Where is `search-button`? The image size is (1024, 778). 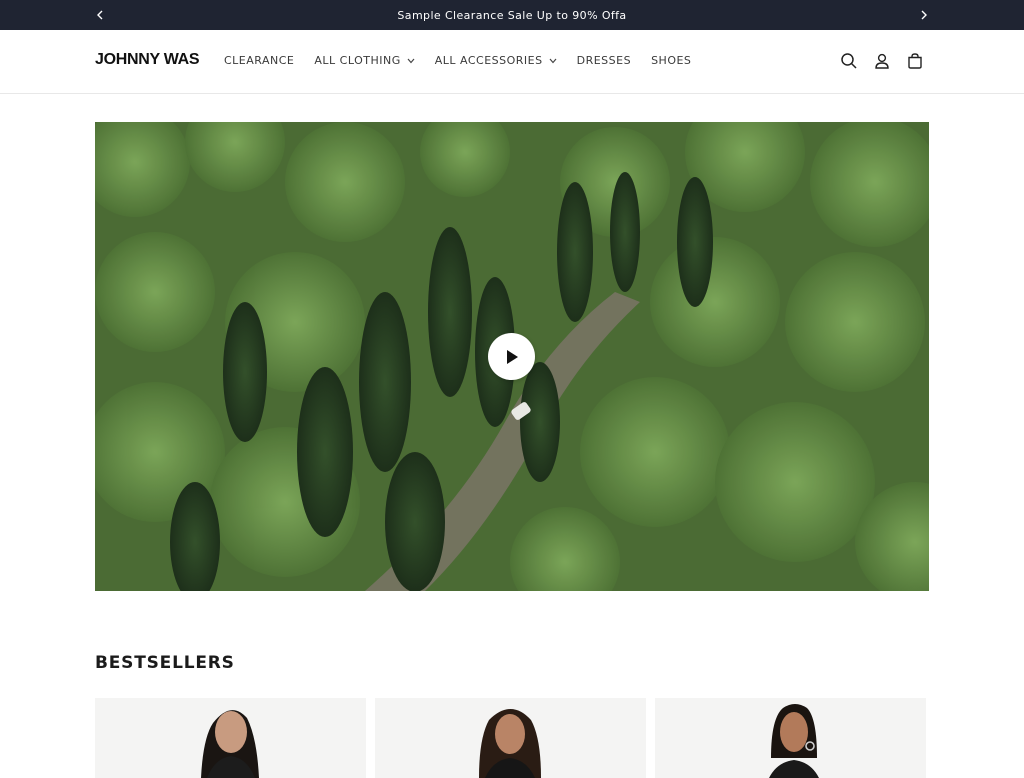 search-button is located at coordinates (849, 61).